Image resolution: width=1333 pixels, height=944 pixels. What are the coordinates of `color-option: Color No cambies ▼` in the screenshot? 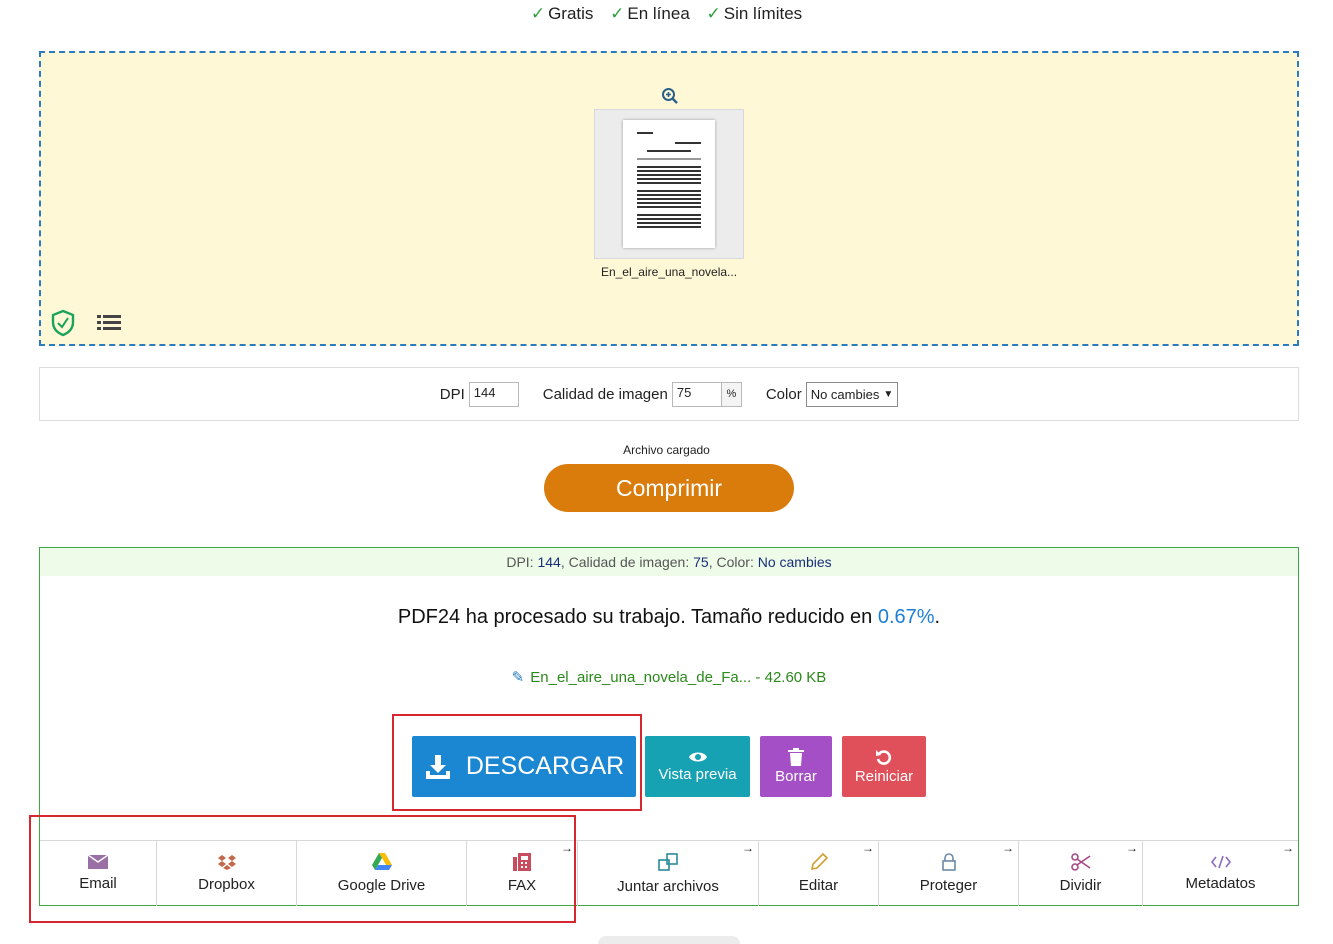 It's located at (832, 394).